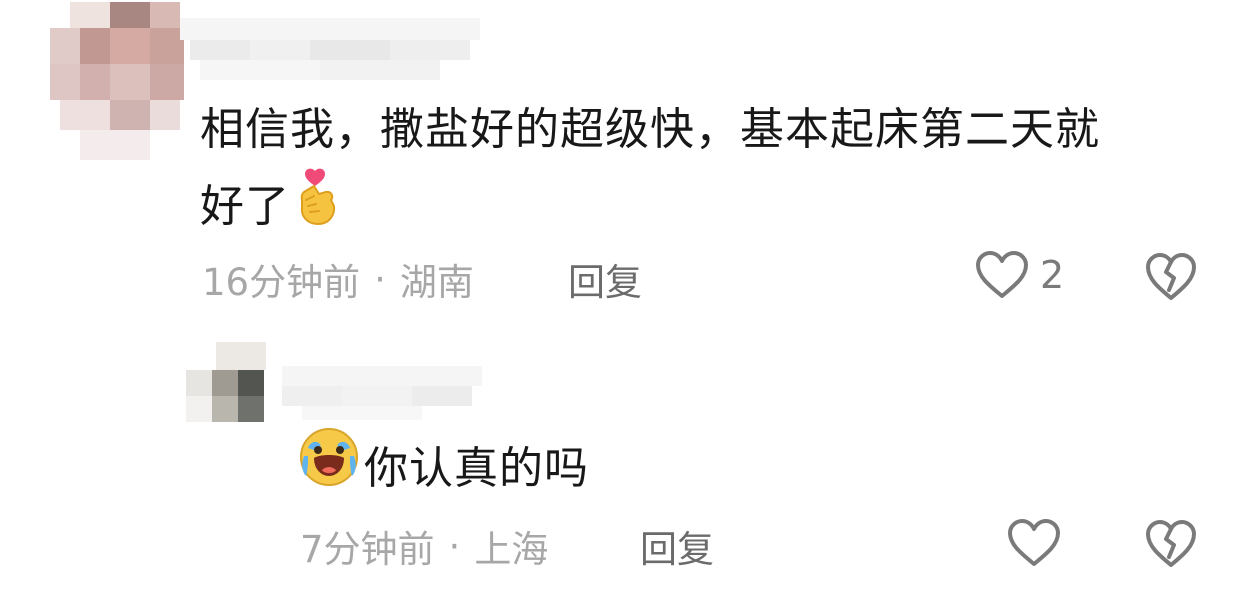 The image size is (1260, 608). Describe the element at coordinates (316, 209) in the screenshot. I see `finger-heart-emoji` at that location.